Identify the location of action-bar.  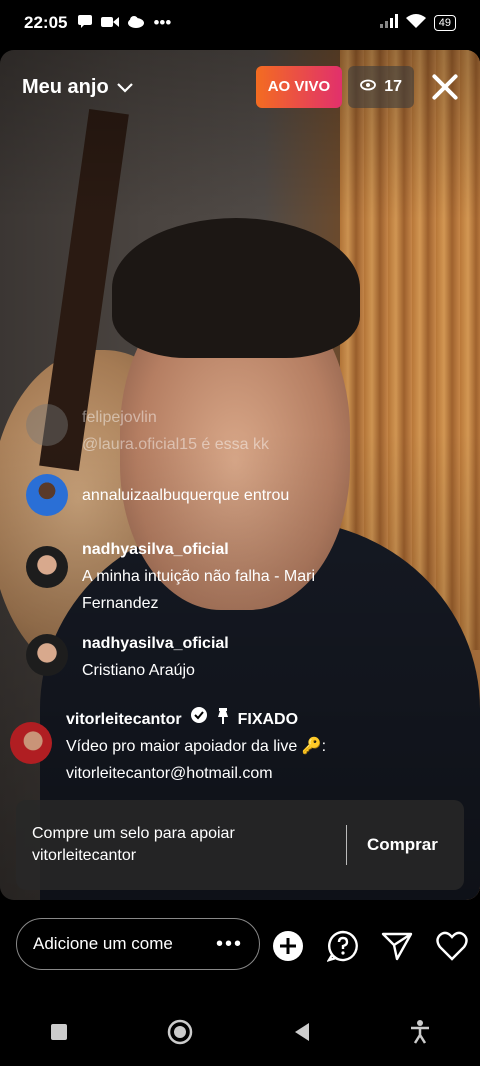
(370, 946).